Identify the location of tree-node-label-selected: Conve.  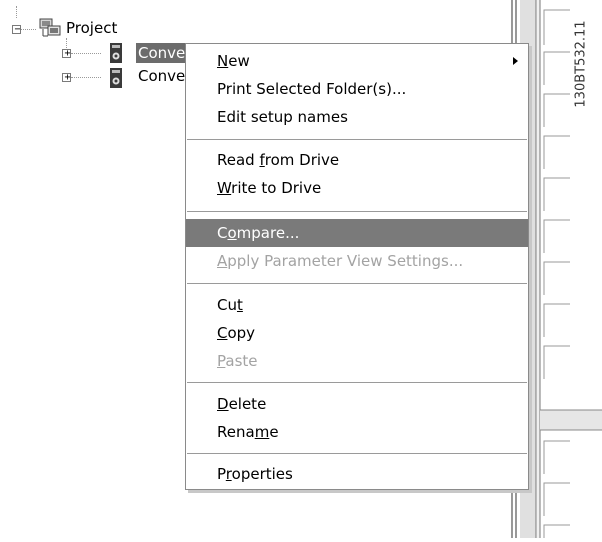
(162, 53).